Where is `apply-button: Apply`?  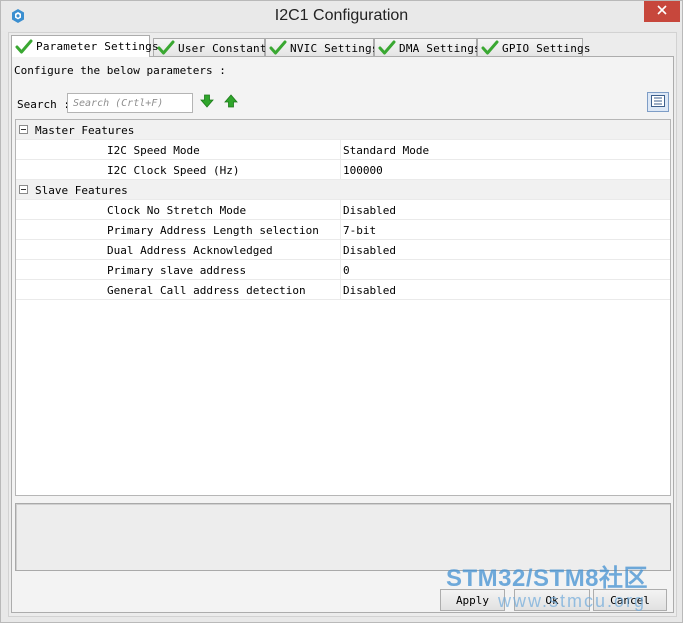 apply-button: Apply is located at coordinates (472, 600).